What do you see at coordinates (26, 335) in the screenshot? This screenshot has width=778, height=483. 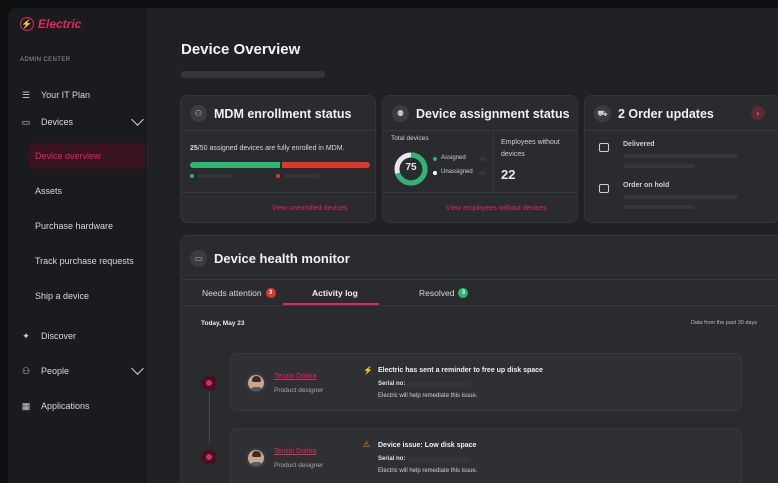 I see `sparkle-icon: ✦` at bounding box center [26, 335].